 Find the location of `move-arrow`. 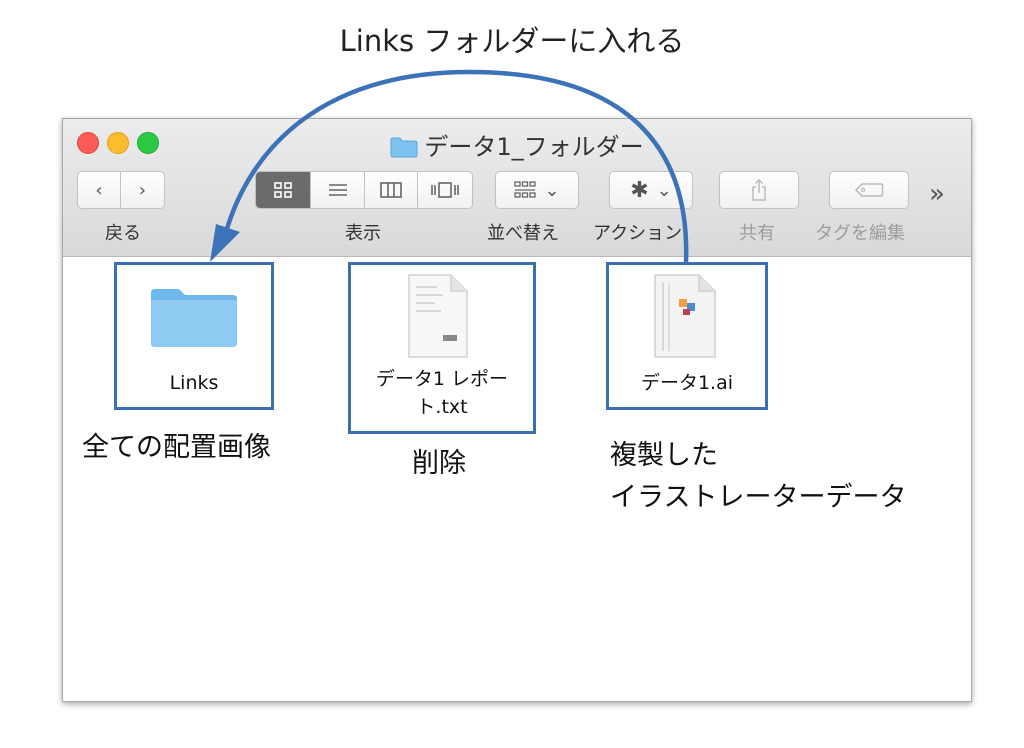

move-arrow is located at coordinates (449, 166).